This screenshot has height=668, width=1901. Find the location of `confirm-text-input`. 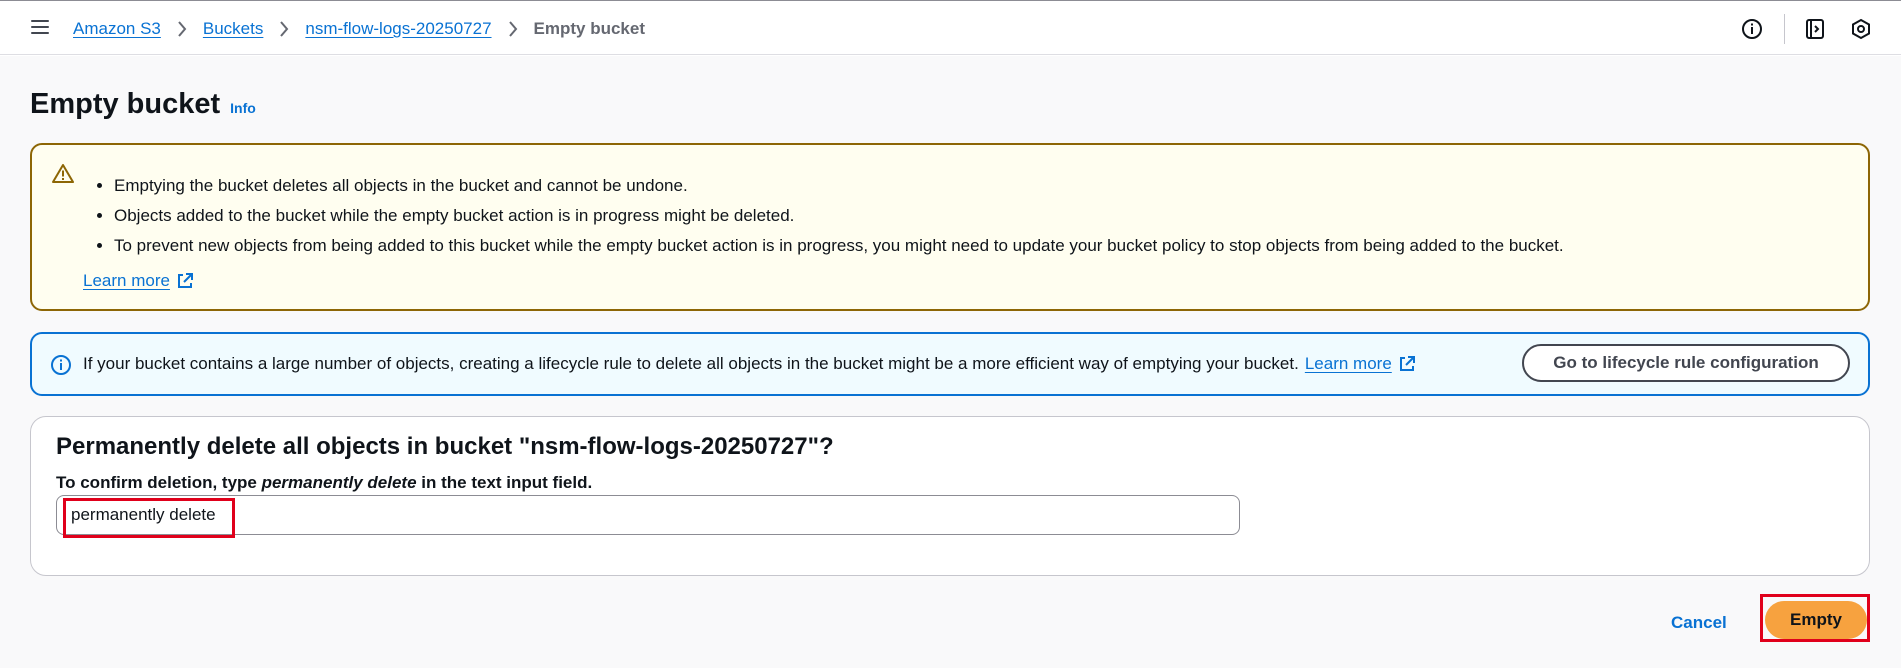

confirm-text-input is located at coordinates (648, 515).